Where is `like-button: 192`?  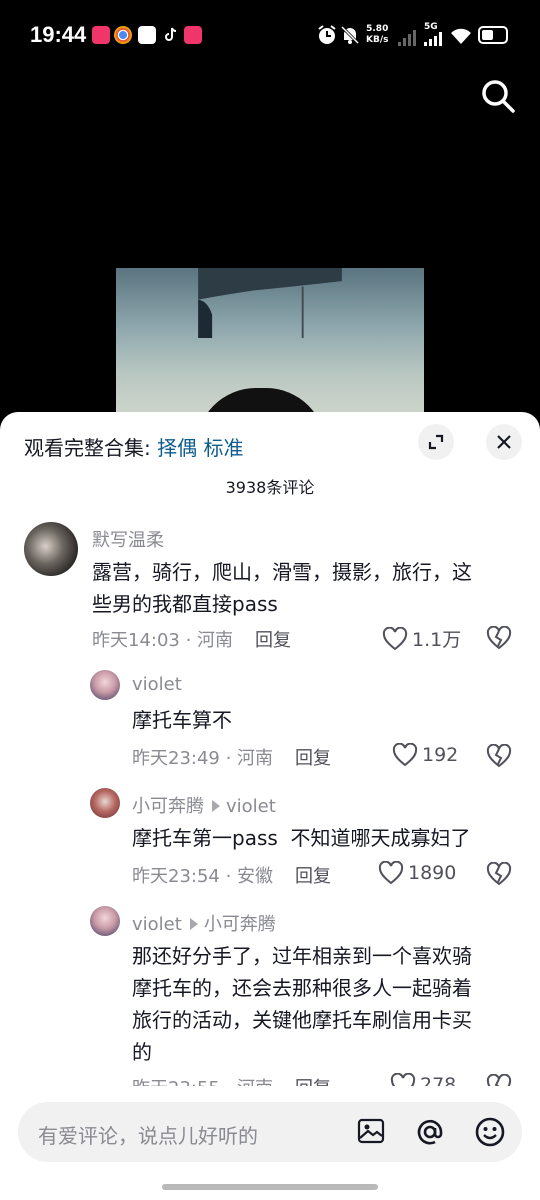 like-button: 192 is located at coordinates (425, 755).